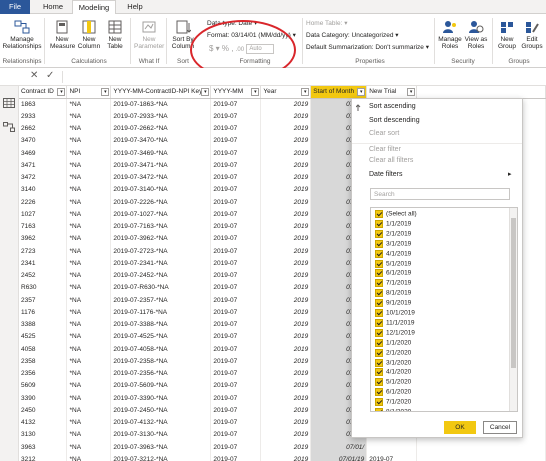 This screenshot has height=461, width=546. What do you see at coordinates (393, 342) in the screenshot?
I see `filter-checkbox-item: 1/1/2020` at bounding box center [393, 342].